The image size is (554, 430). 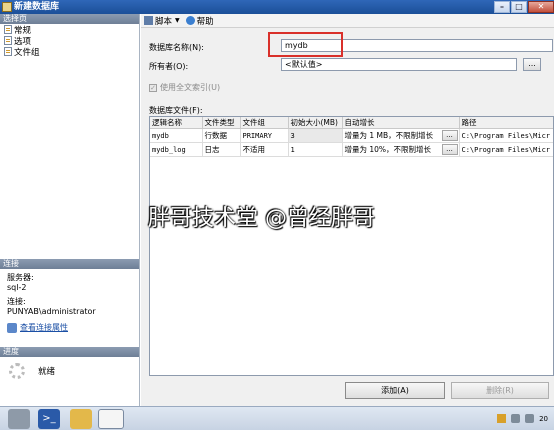 What do you see at coordinates (81, 419) in the screenshot?
I see `folder-icon` at bounding box center [81, 419].